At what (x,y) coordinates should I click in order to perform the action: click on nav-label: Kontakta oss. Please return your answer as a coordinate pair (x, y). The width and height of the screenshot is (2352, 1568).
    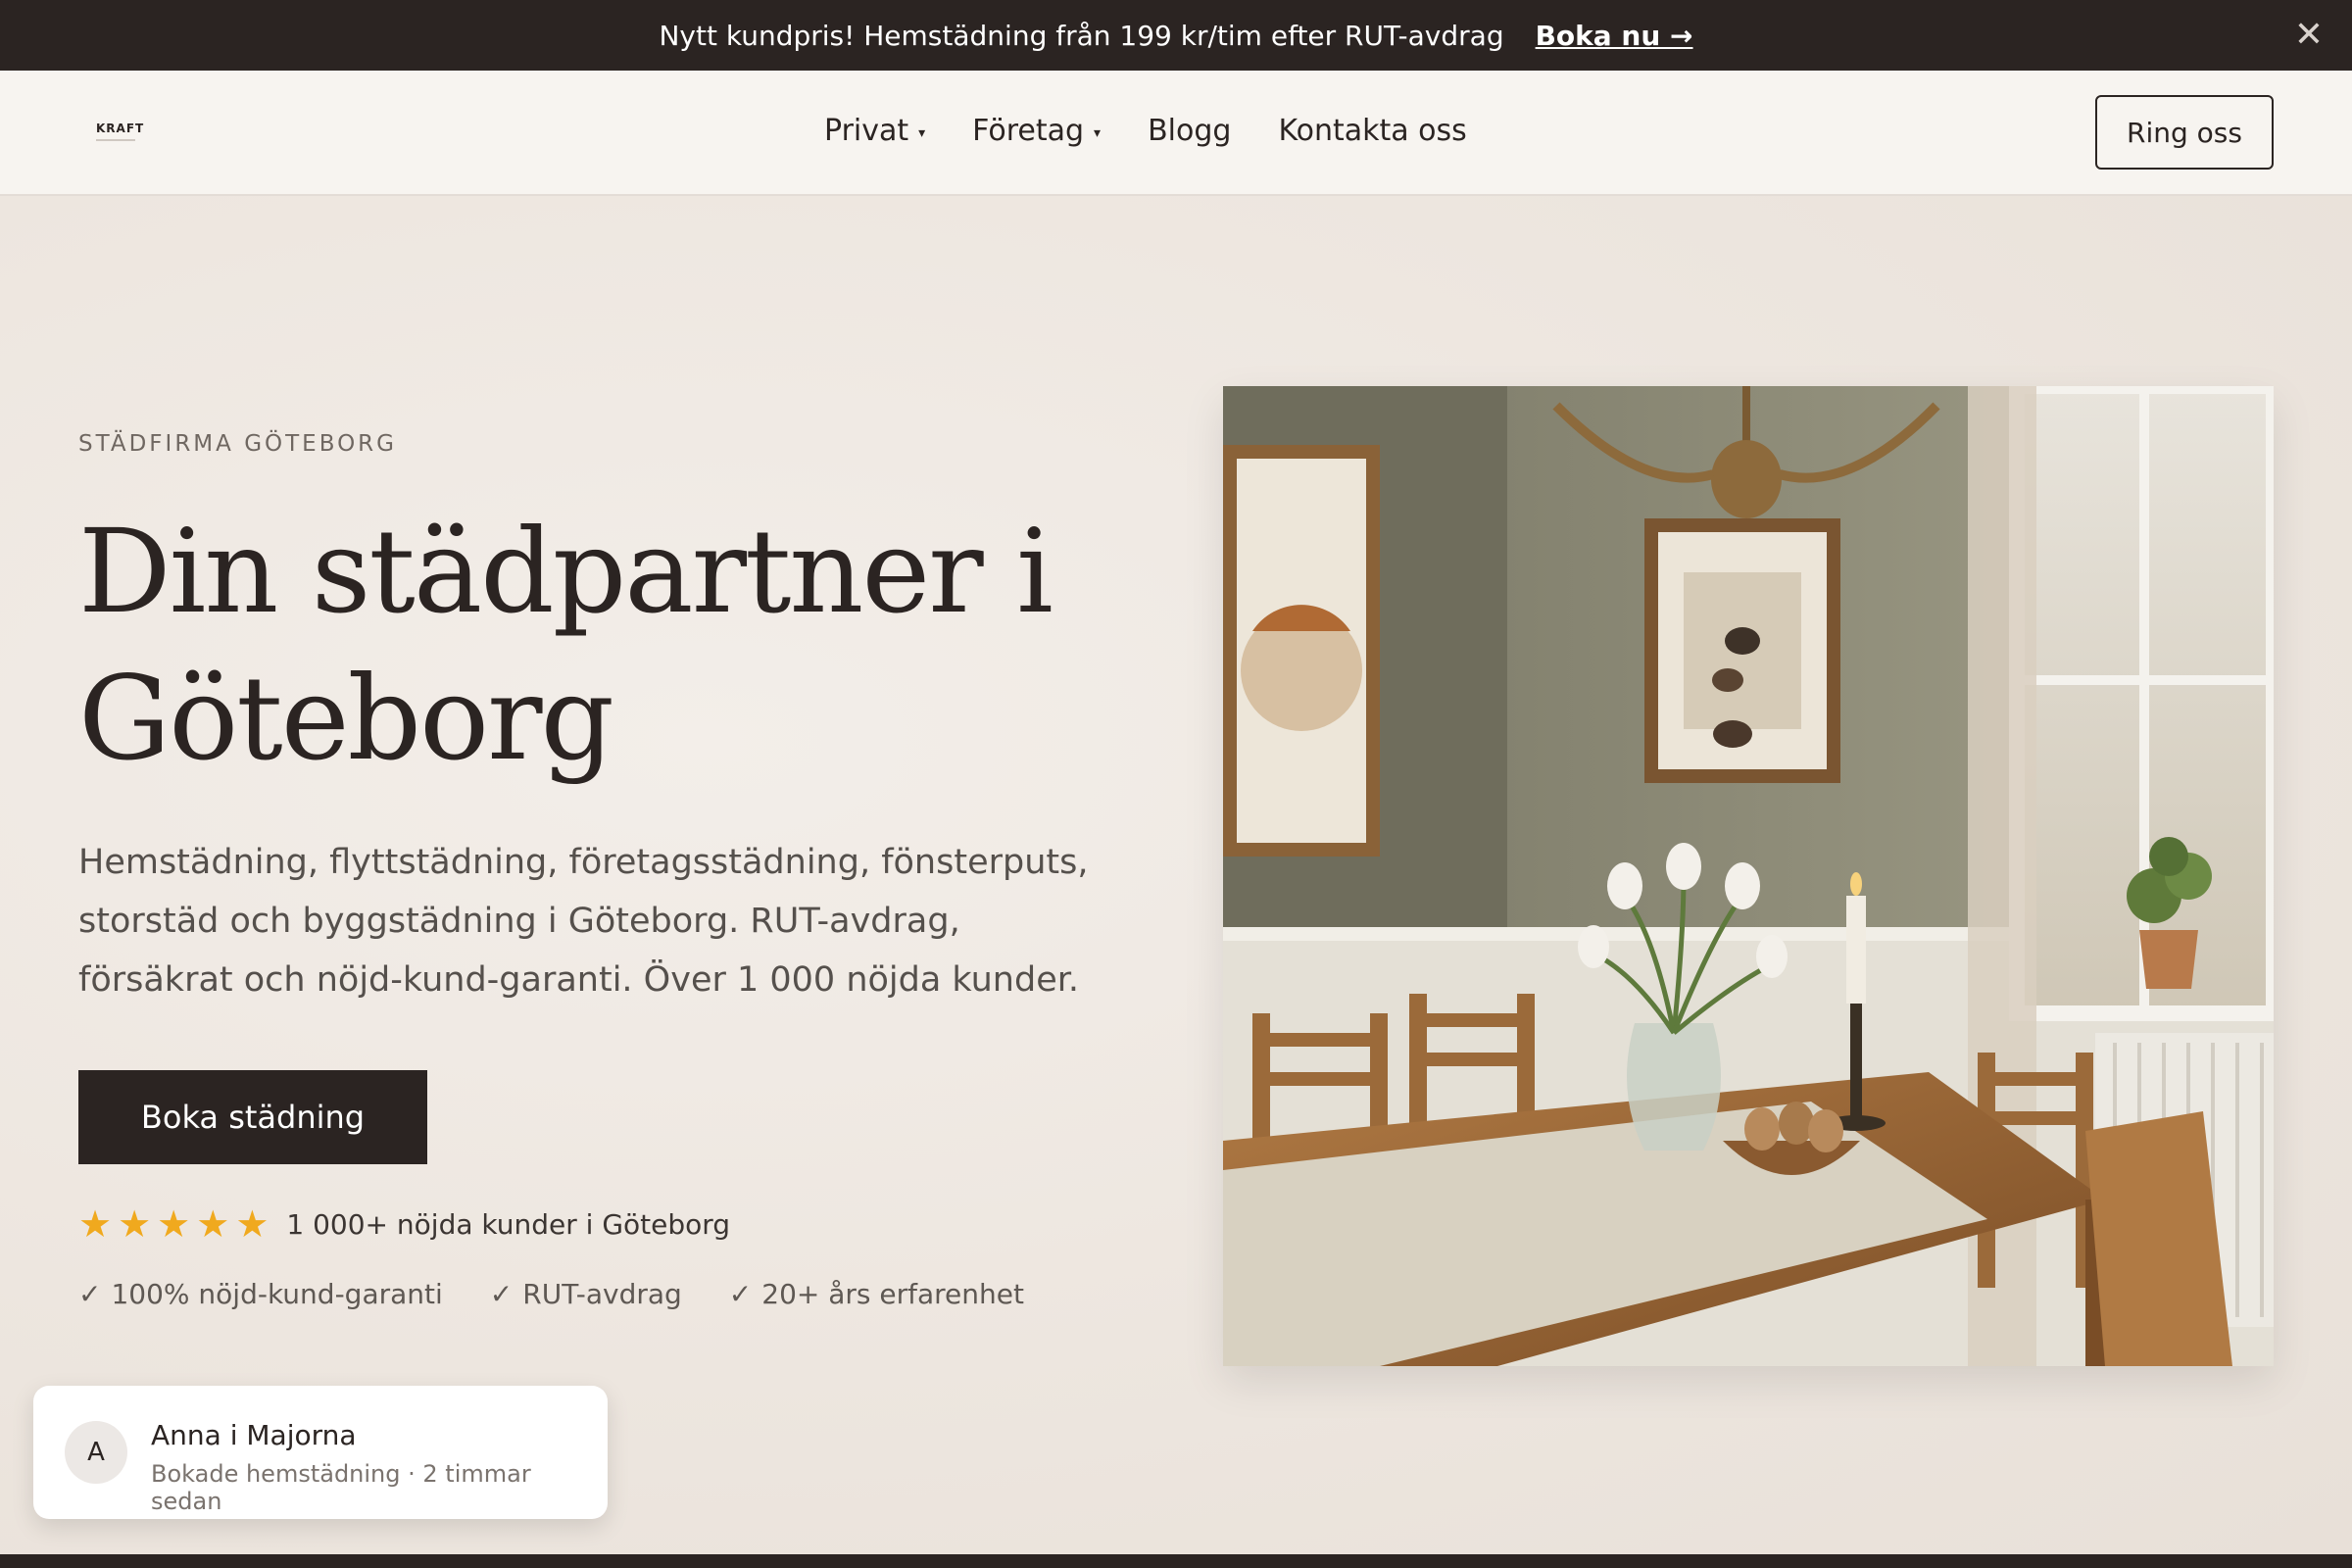
    Looking at the image, I should click on (1372, 131).